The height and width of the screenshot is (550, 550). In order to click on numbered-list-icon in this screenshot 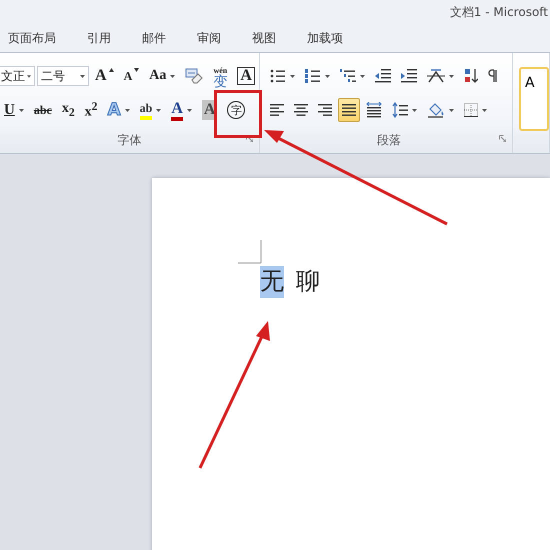, I will do `click(312, 76)`.